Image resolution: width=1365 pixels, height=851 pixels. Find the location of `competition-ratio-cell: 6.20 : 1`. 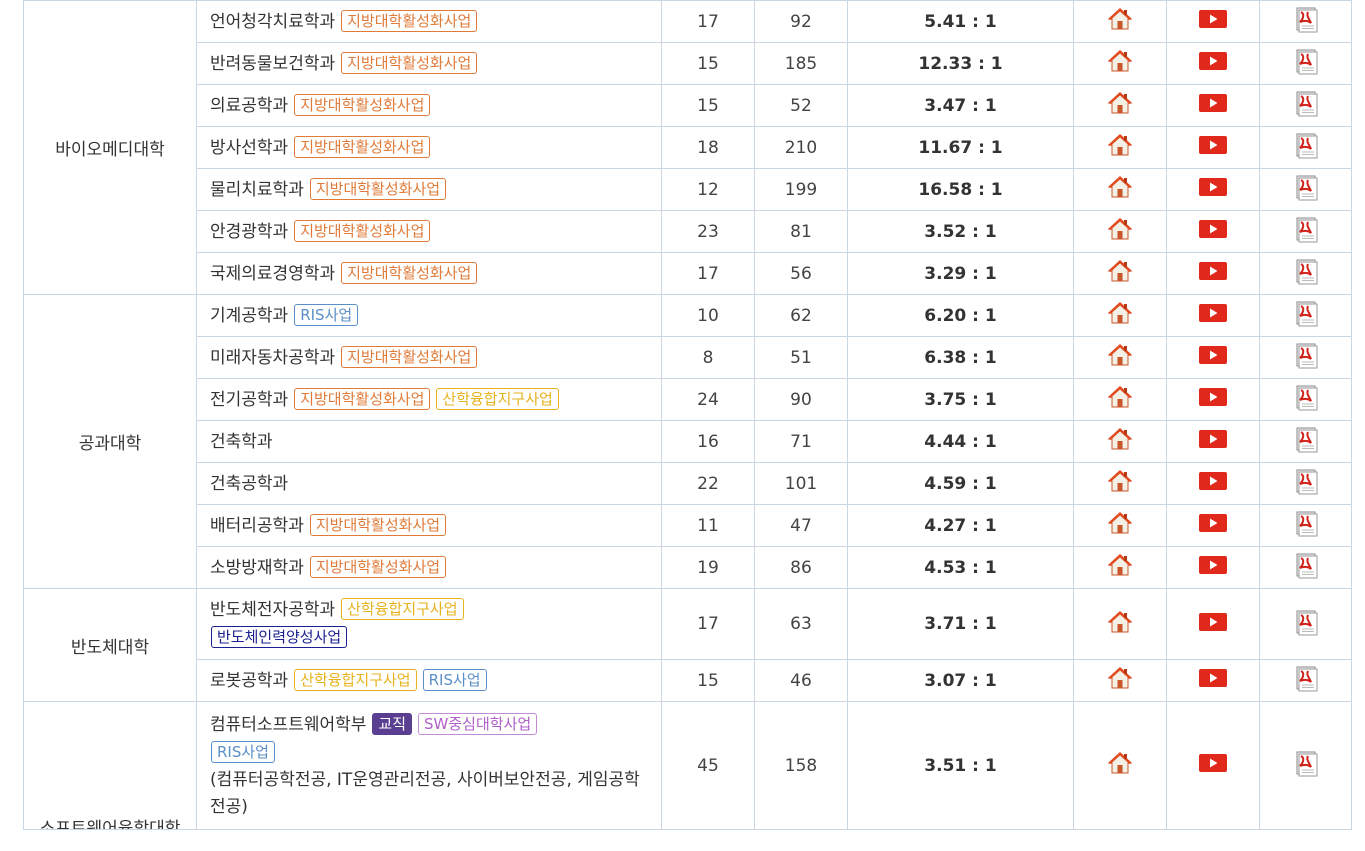

competition-ratio-cell: 6.20 : 1 is located at coordinates (960, 315).